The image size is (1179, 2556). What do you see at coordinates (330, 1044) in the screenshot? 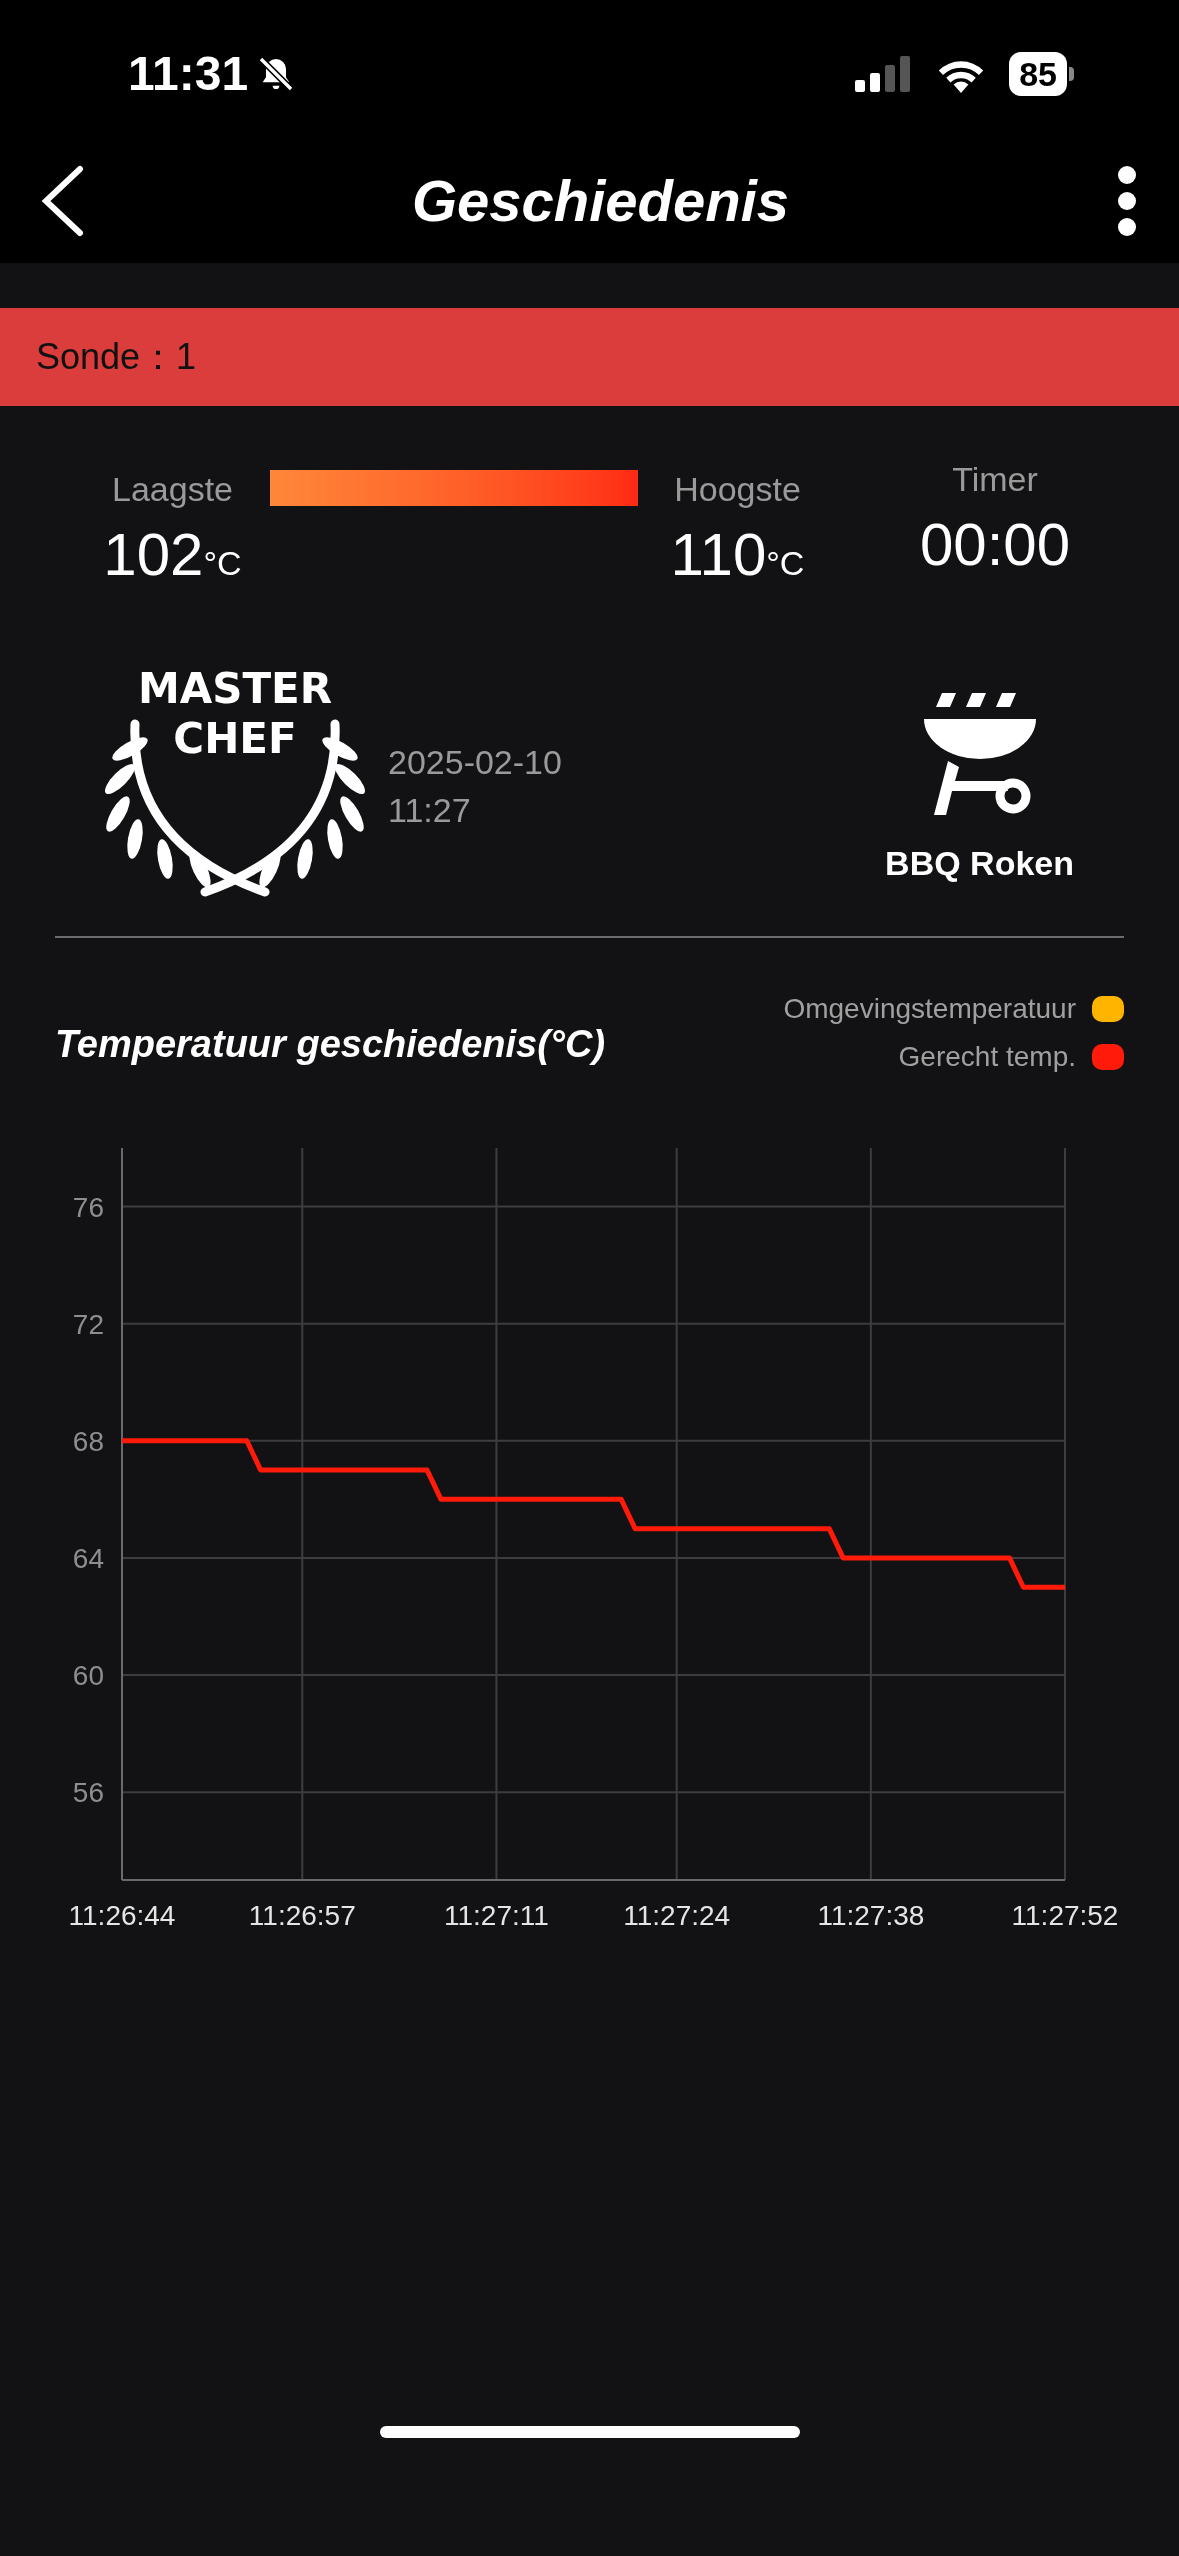
I see `chart-title: Temperatuur geschiedenis(°C)` at bounding box center [330, 1044].